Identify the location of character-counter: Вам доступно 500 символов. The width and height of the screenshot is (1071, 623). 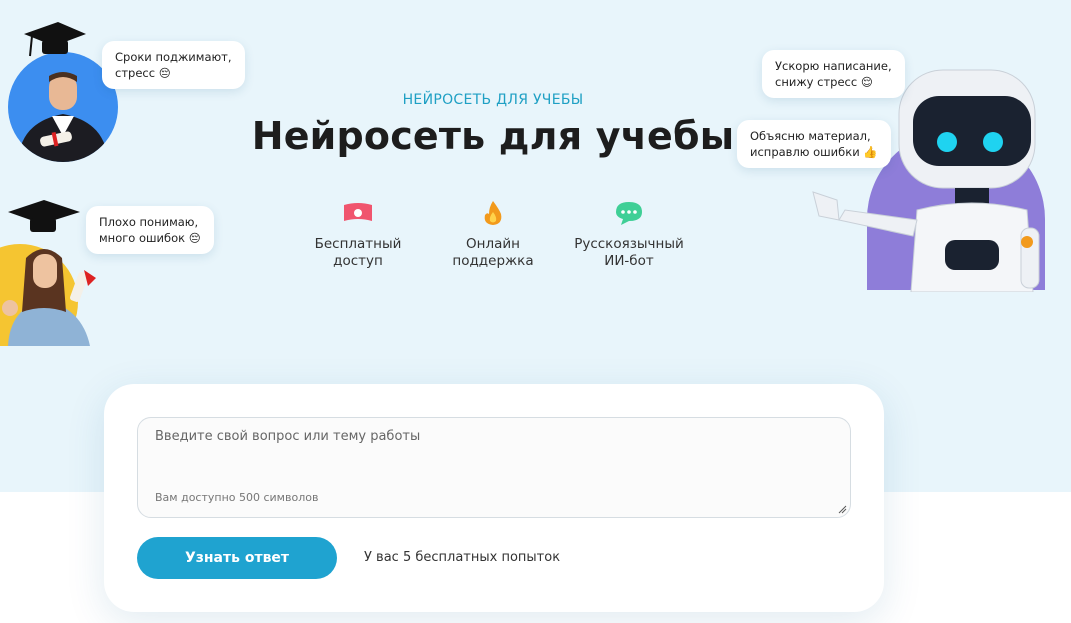
(237, 497).